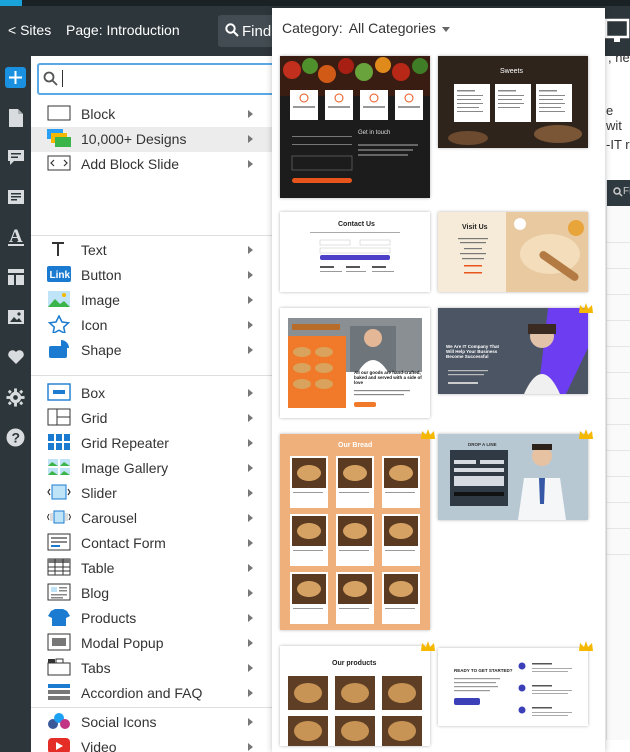  Describe the element at coordinates (109, 618) in the screenshot. I see `menu-item-label: Products` at that location.